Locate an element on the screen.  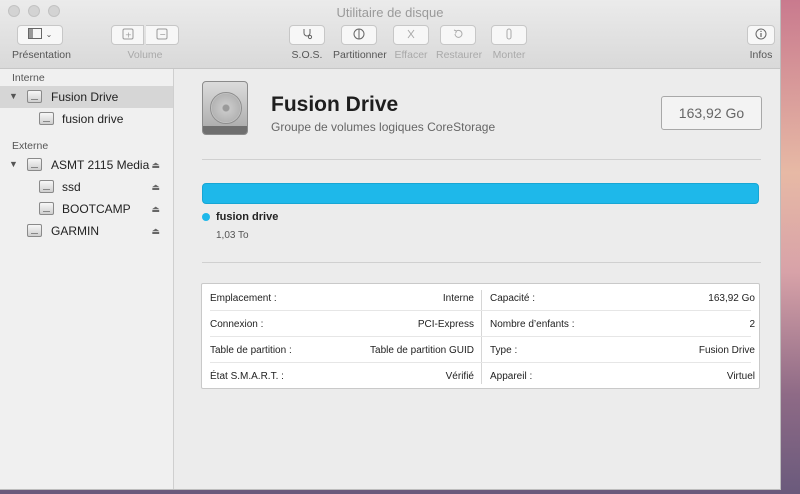
partition-map-value: Table de partition GUID is located at coordinates (422, 350).